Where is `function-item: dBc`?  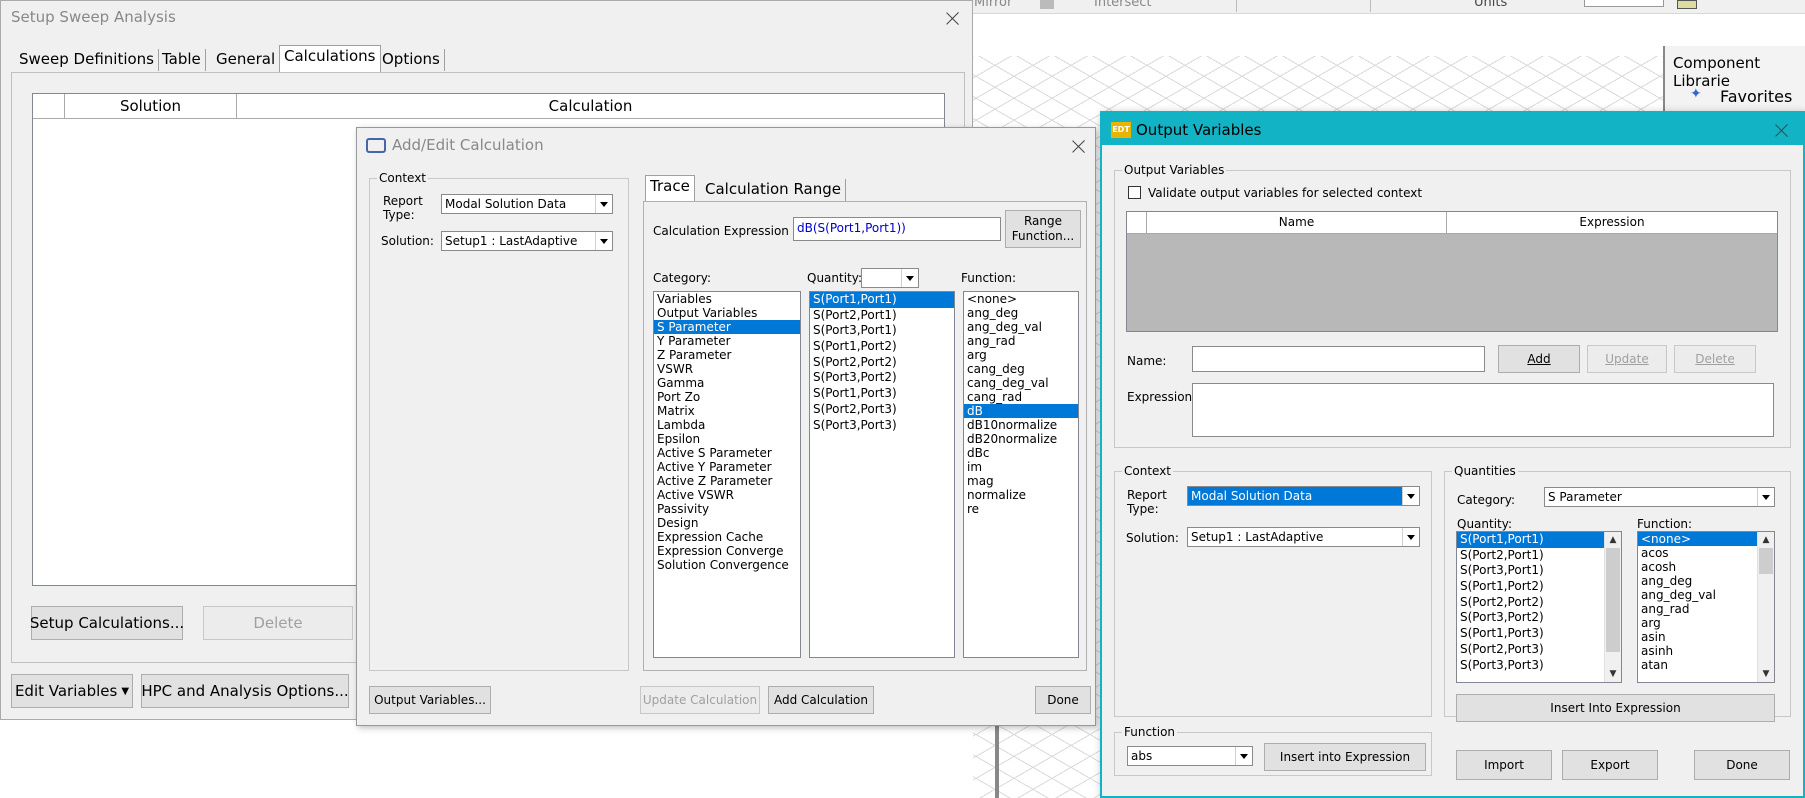 function-item: dBc is located at coordinates (1021, 453).